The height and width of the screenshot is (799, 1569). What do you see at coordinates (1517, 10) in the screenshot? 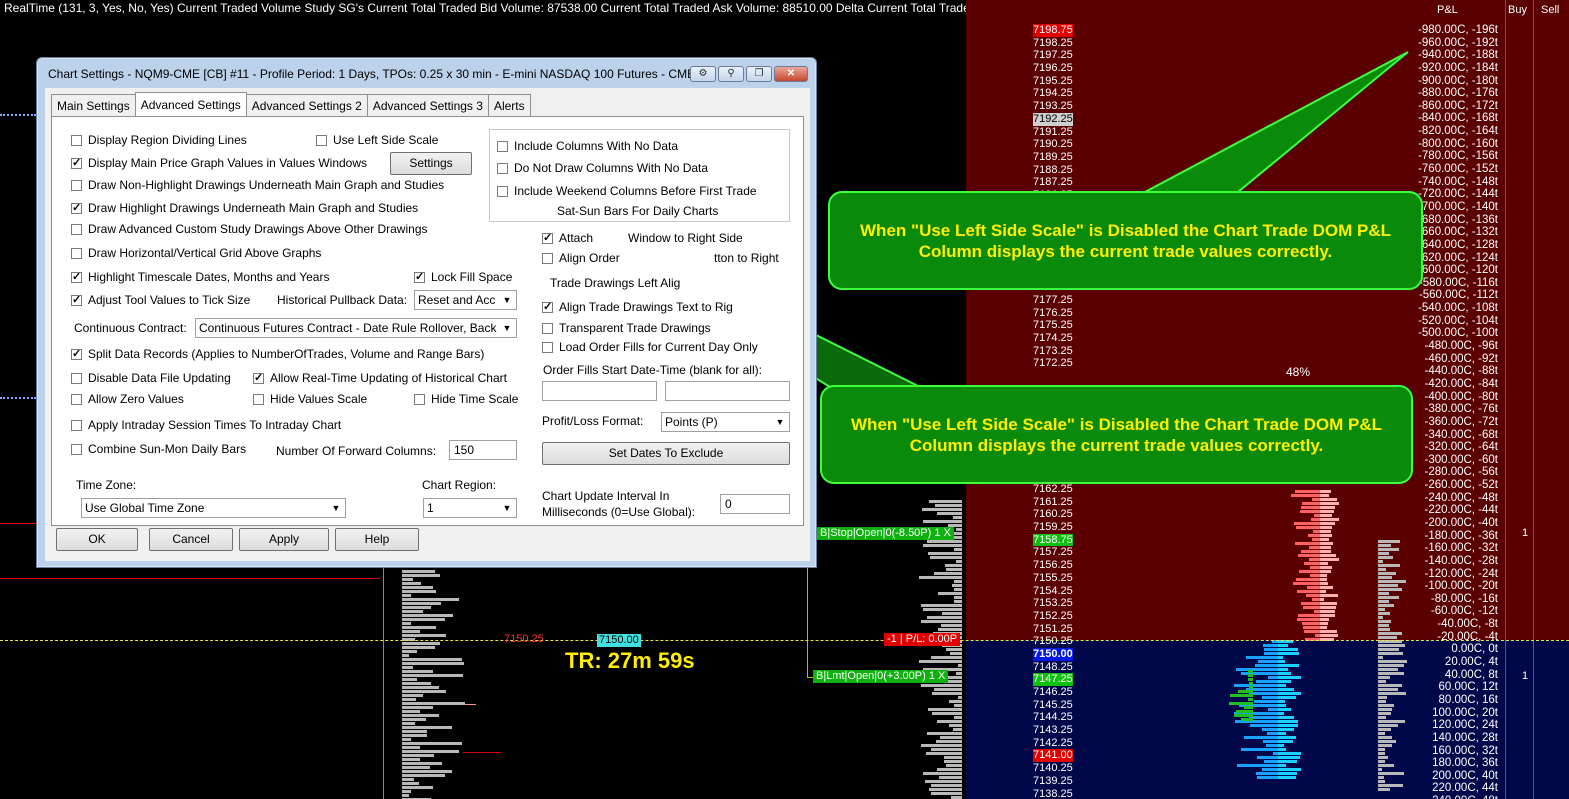
I see `buy-column-header: Buy` at bounding box center [1517, 10].